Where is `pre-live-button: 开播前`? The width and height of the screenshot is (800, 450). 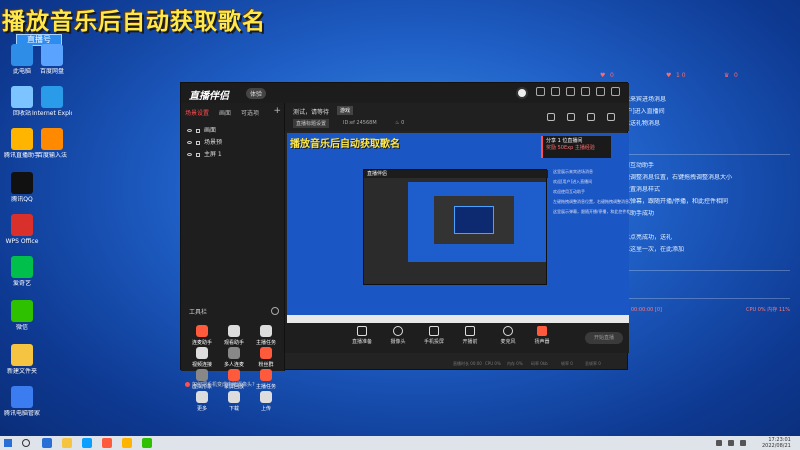 pre-live-button: 开播前 is located at coordinates (470, 335).